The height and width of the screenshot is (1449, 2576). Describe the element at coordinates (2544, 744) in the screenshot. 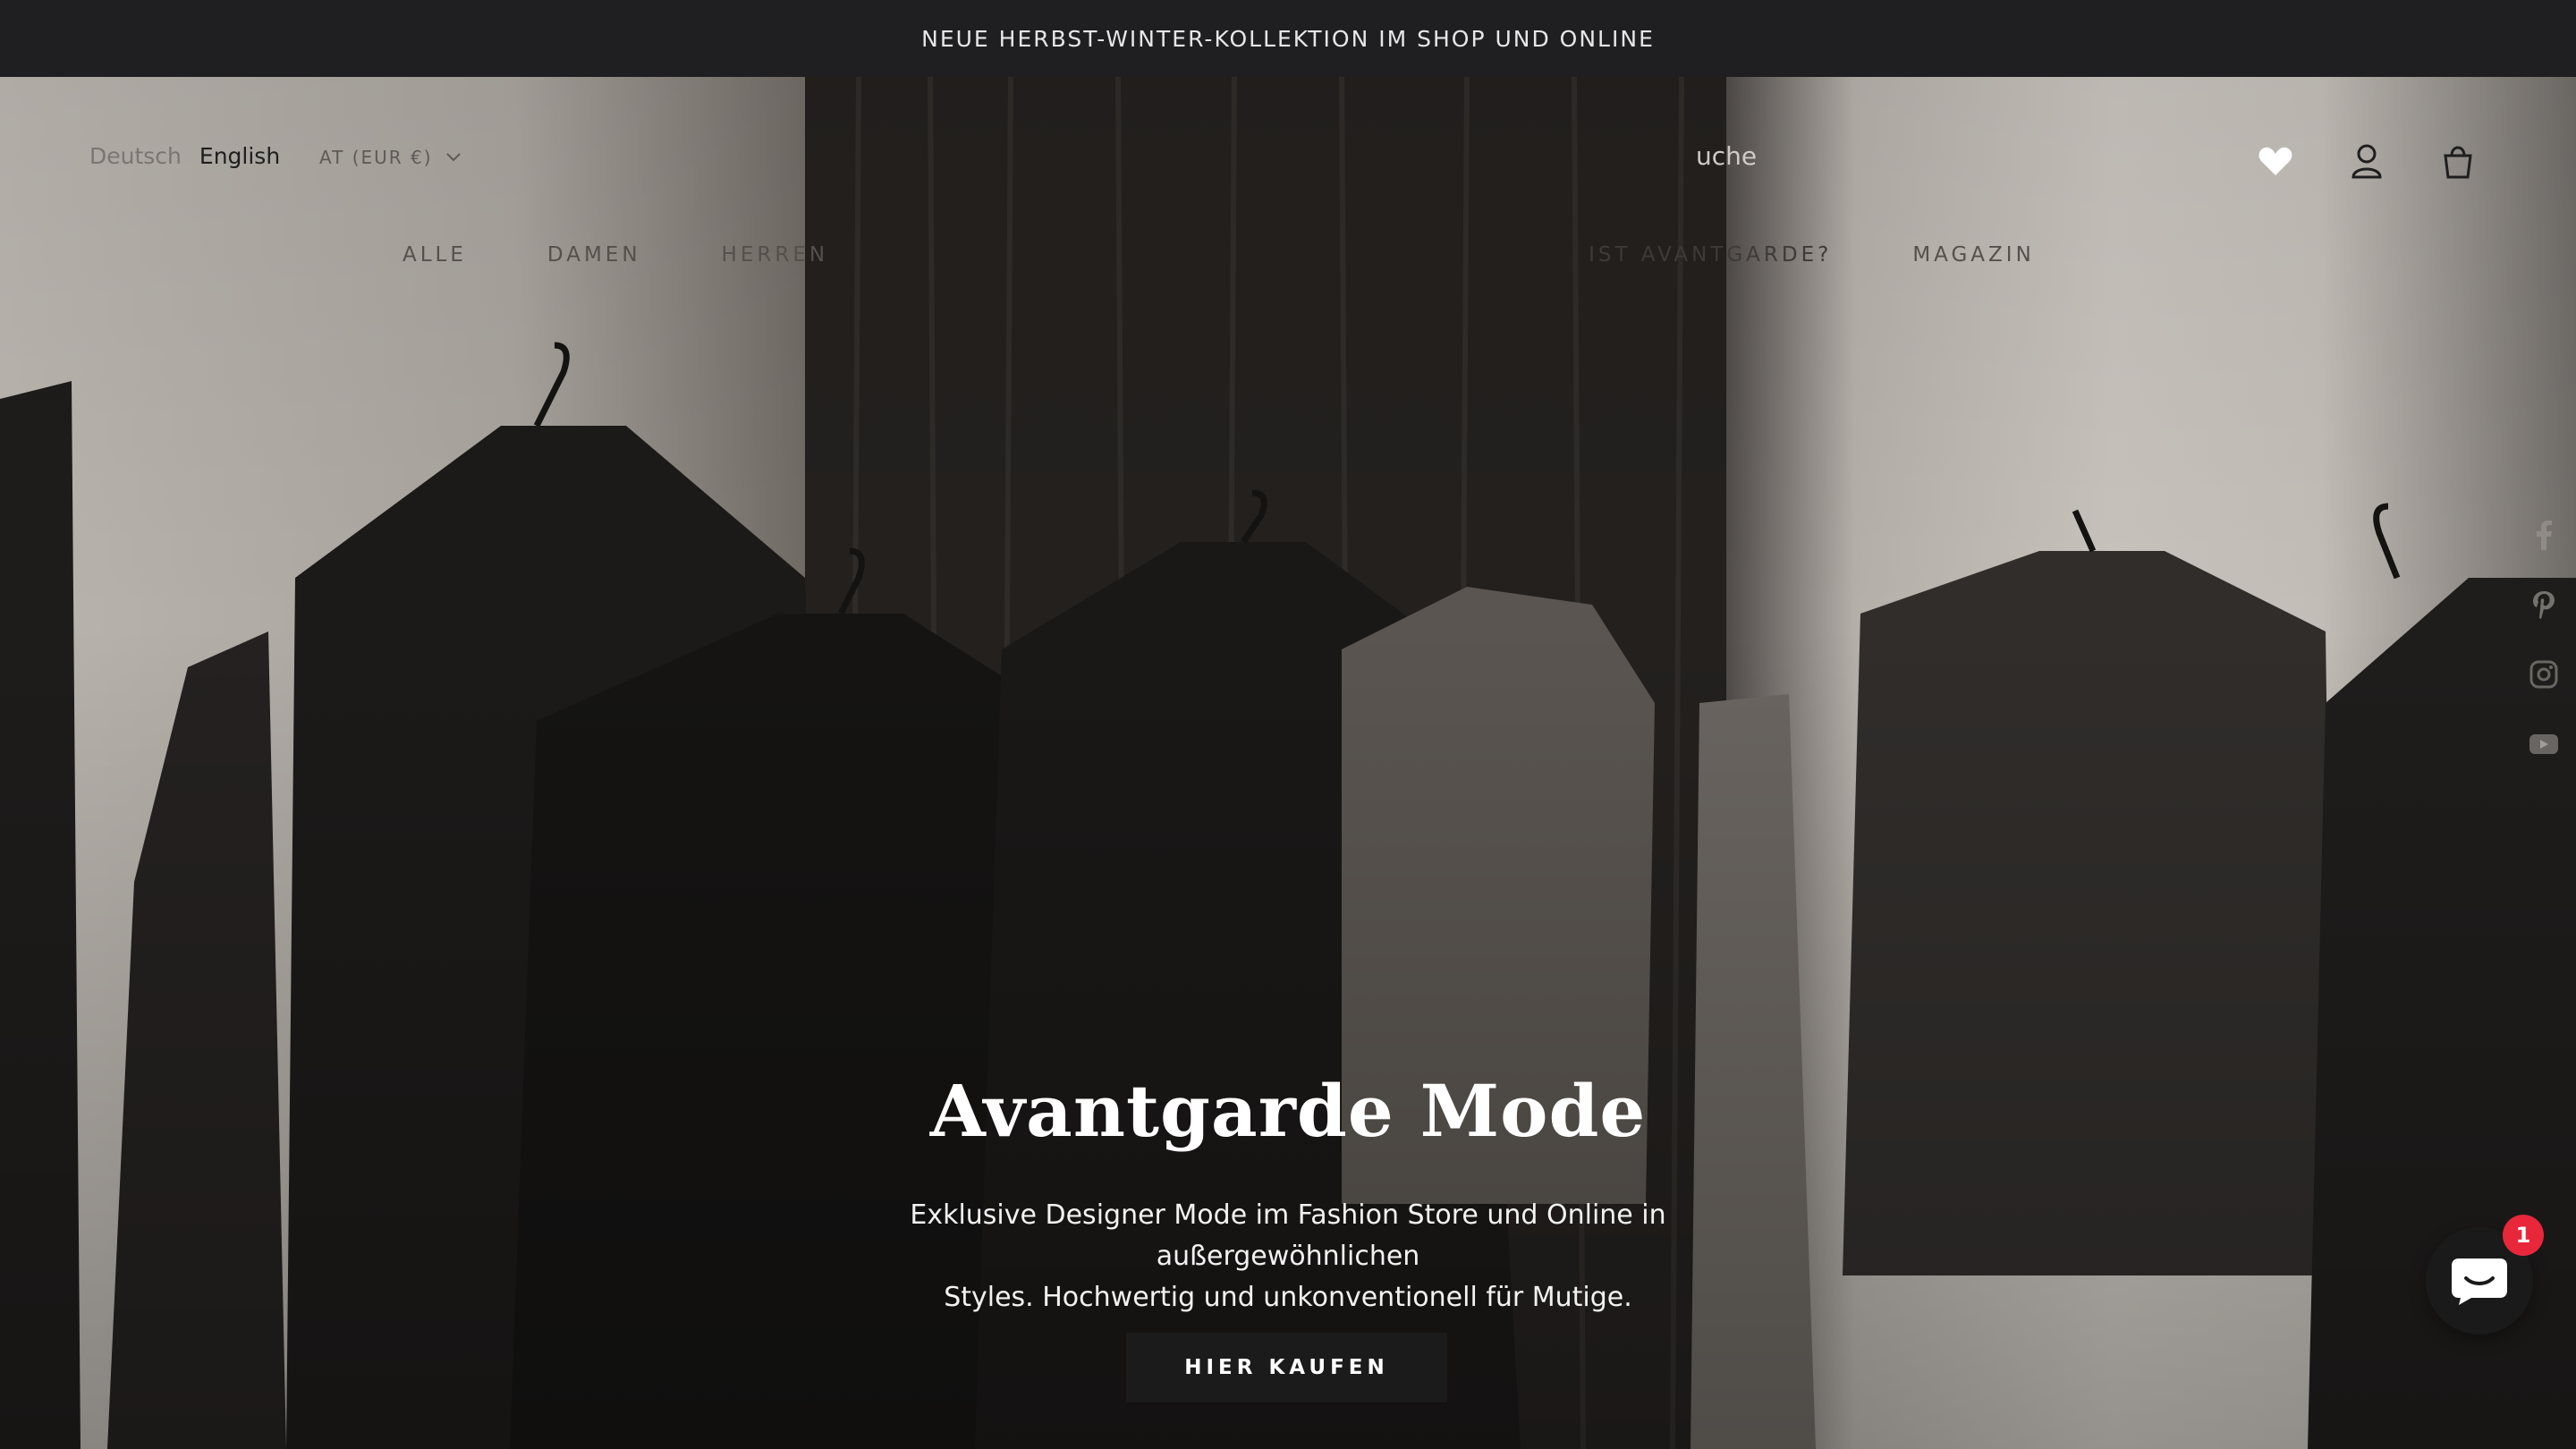

I see `youtube-icon` at that location.